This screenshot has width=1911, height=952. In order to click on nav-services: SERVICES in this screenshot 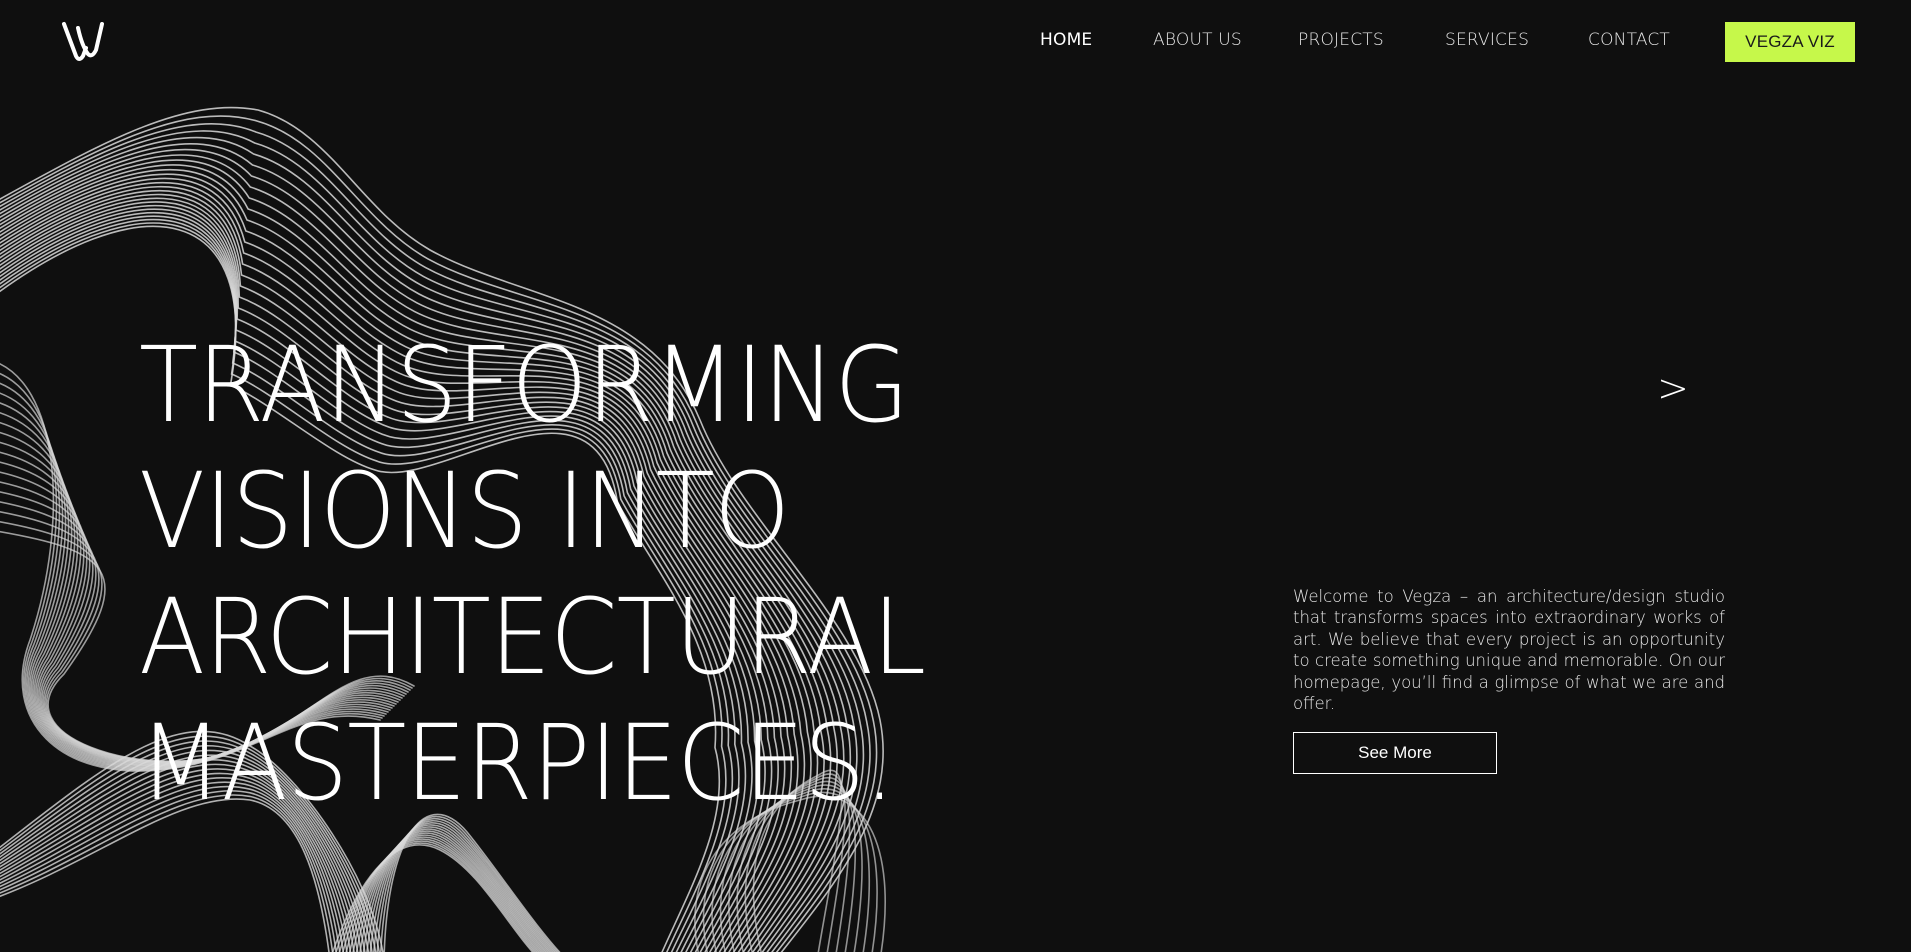, I will do `click(1487, 40)`.